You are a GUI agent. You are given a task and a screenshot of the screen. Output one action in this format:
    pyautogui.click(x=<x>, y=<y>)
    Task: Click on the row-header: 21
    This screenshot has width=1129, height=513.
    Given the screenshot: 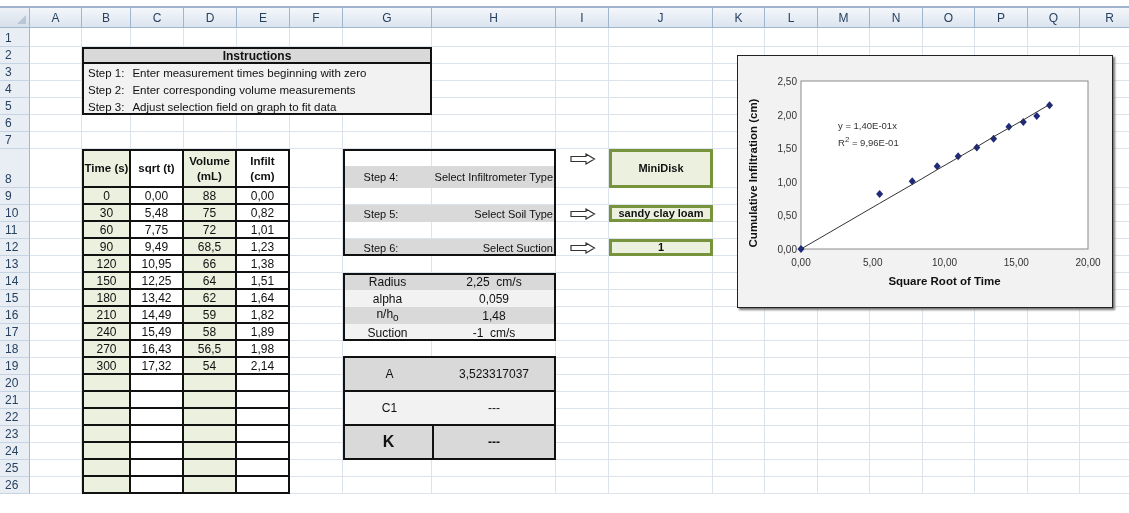 What is the action you would take?
    pyautogui.click(x=15, y=400)
    